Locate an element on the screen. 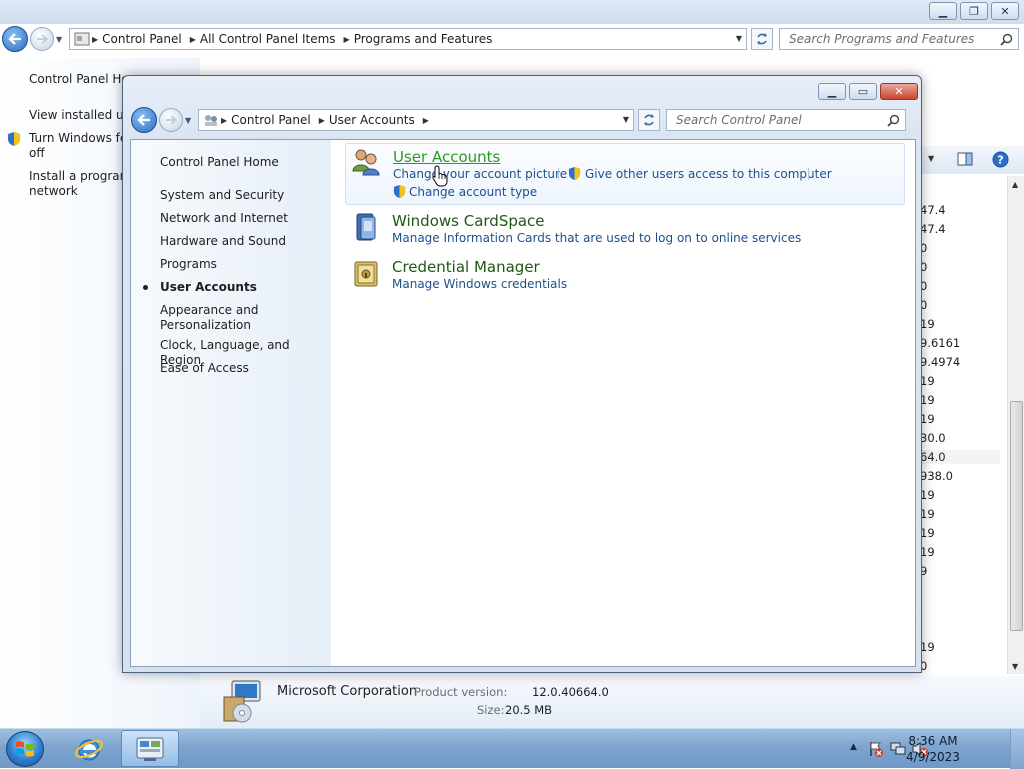  help-icon: ? is located at coordinates (1000, 159).